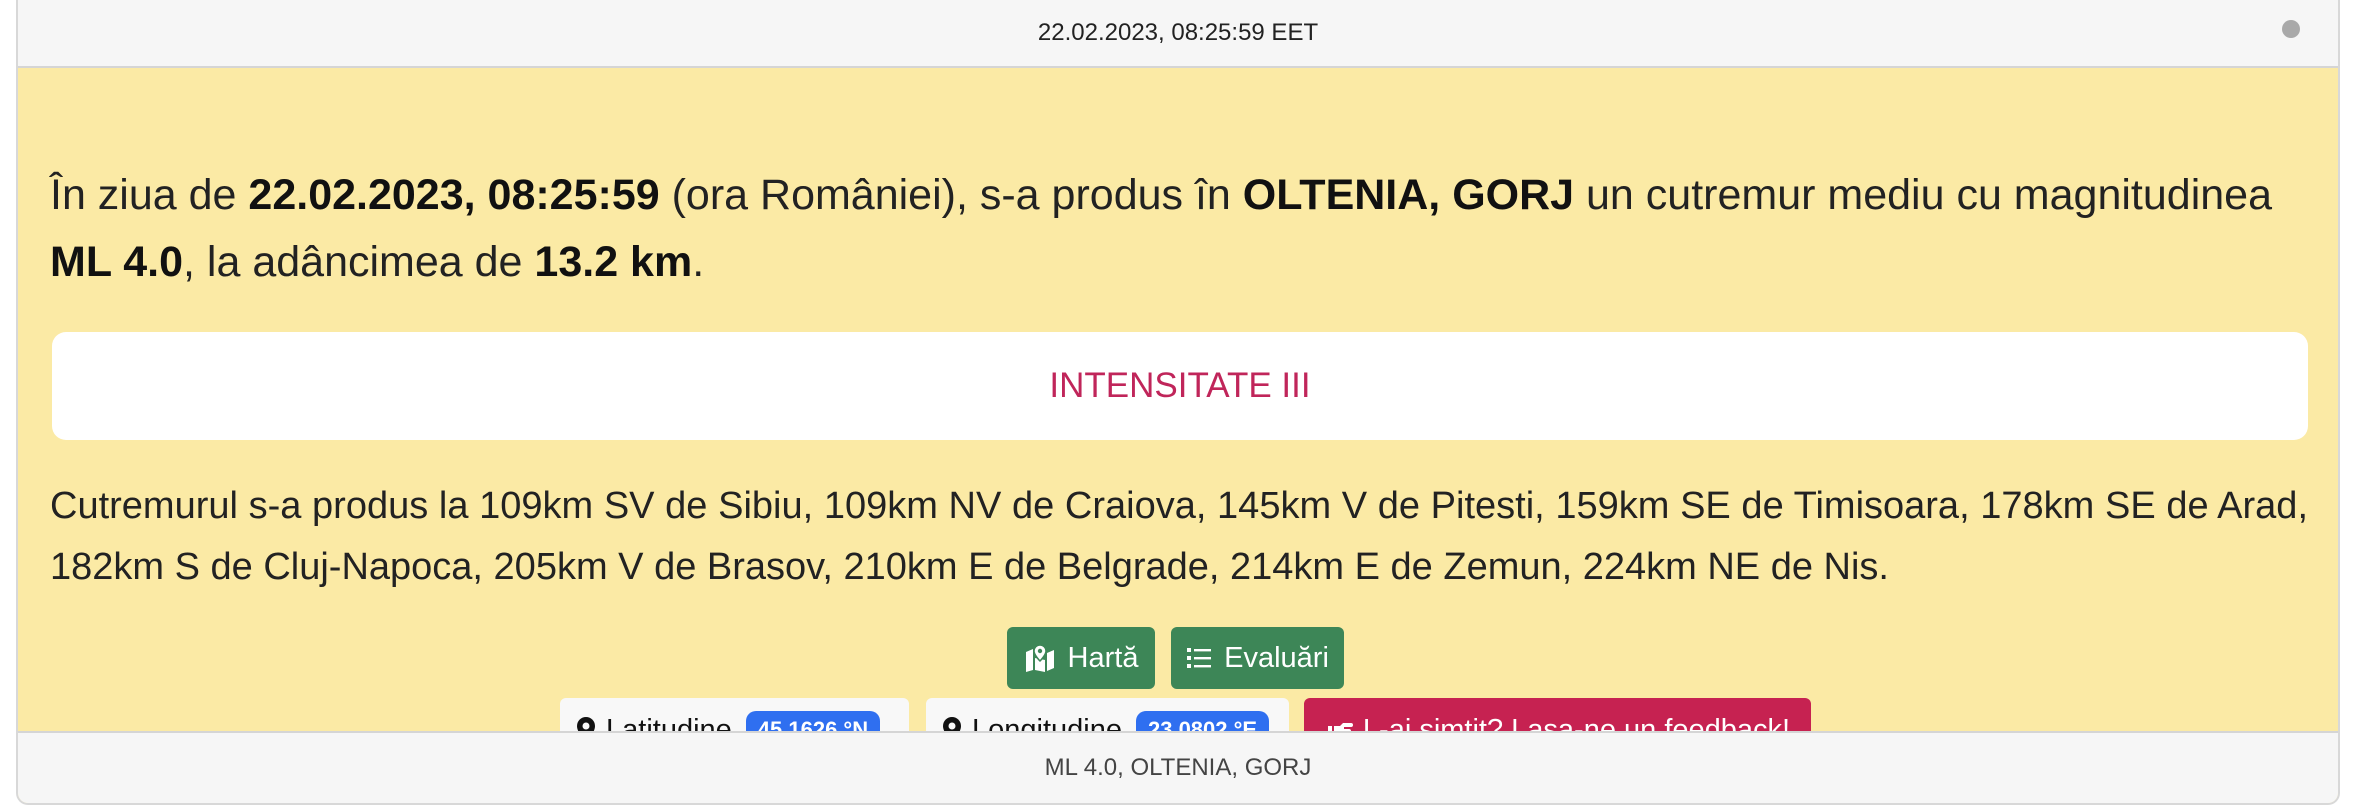  Describe the element at coordinates (613, 262) in the screenshot. I see `summary-depth: 13.2 km` at that location.